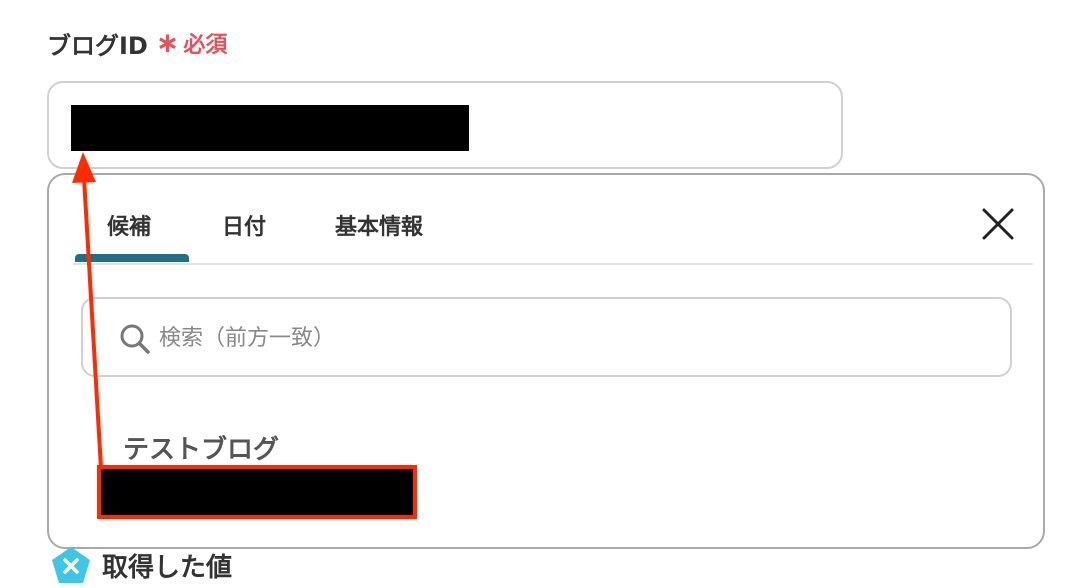 This screenshot has width=1082, height=588. Describe the element at coordinates (553, 264) in the screenshot. I see `tab-divider` at that location.